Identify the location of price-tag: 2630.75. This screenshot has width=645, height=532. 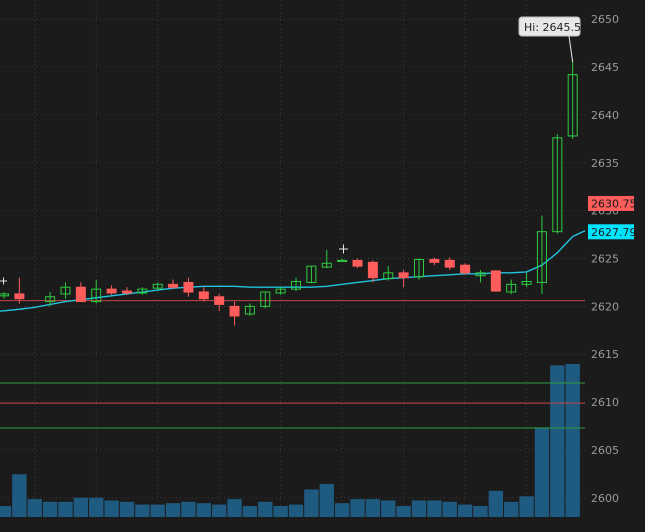
(612, 203).